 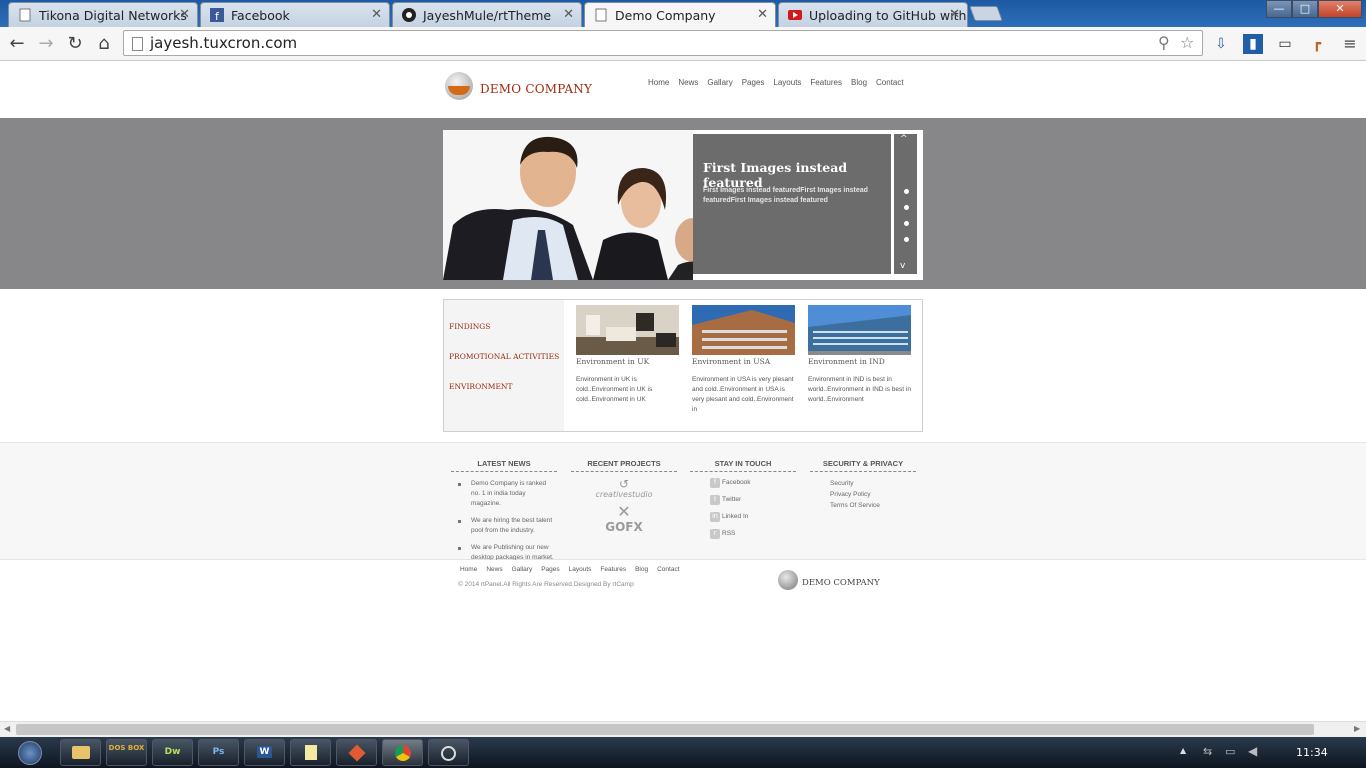 I want to click on volume-icon: ◀, so click(x=1252, y=751).